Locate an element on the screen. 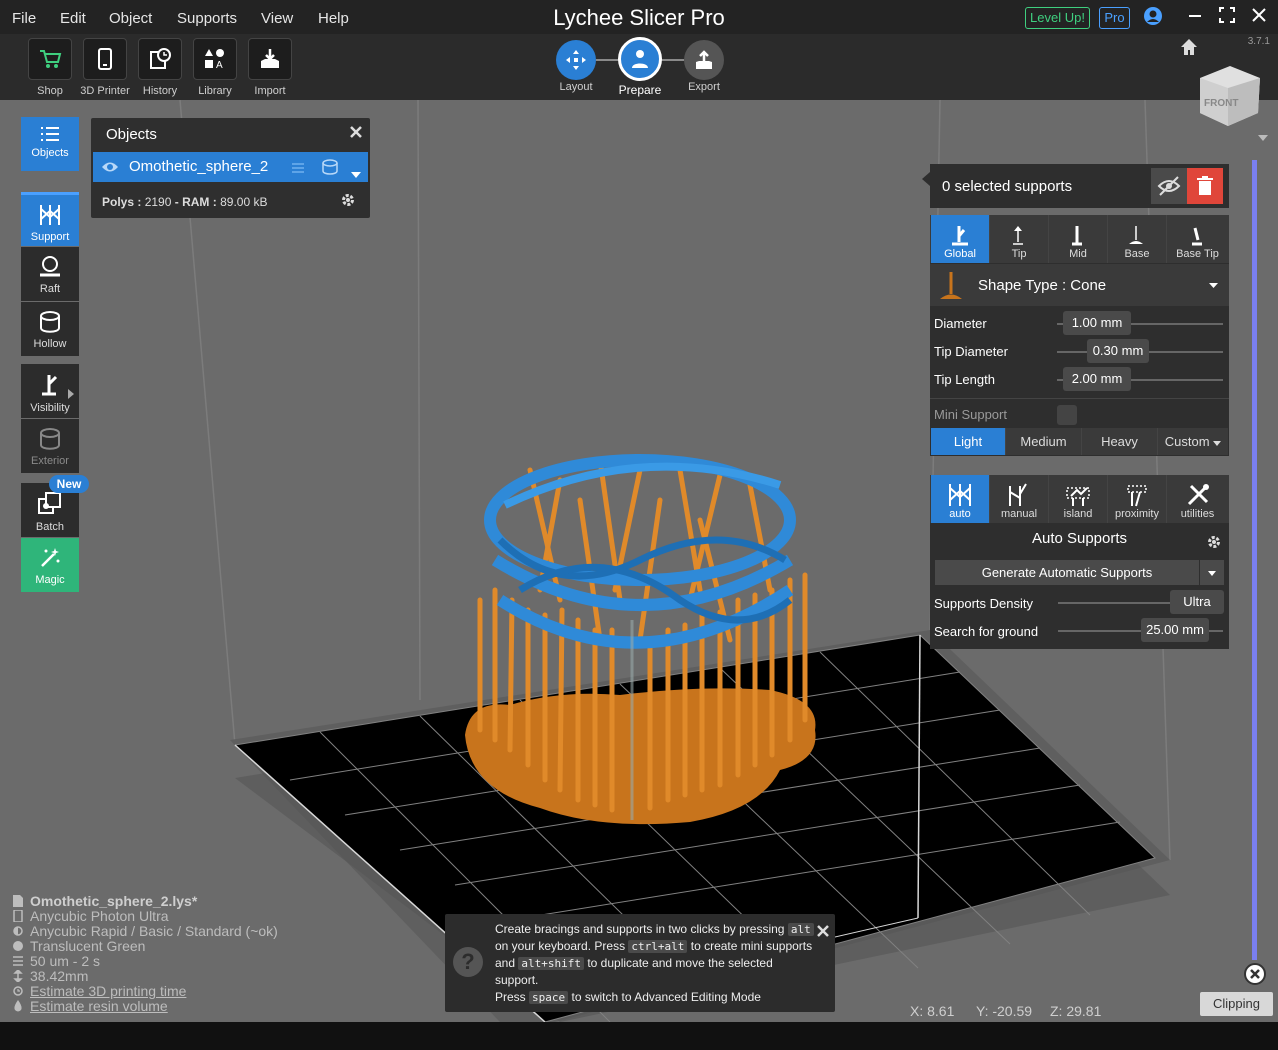  trash-icon is located at coordinates (1205, 185).